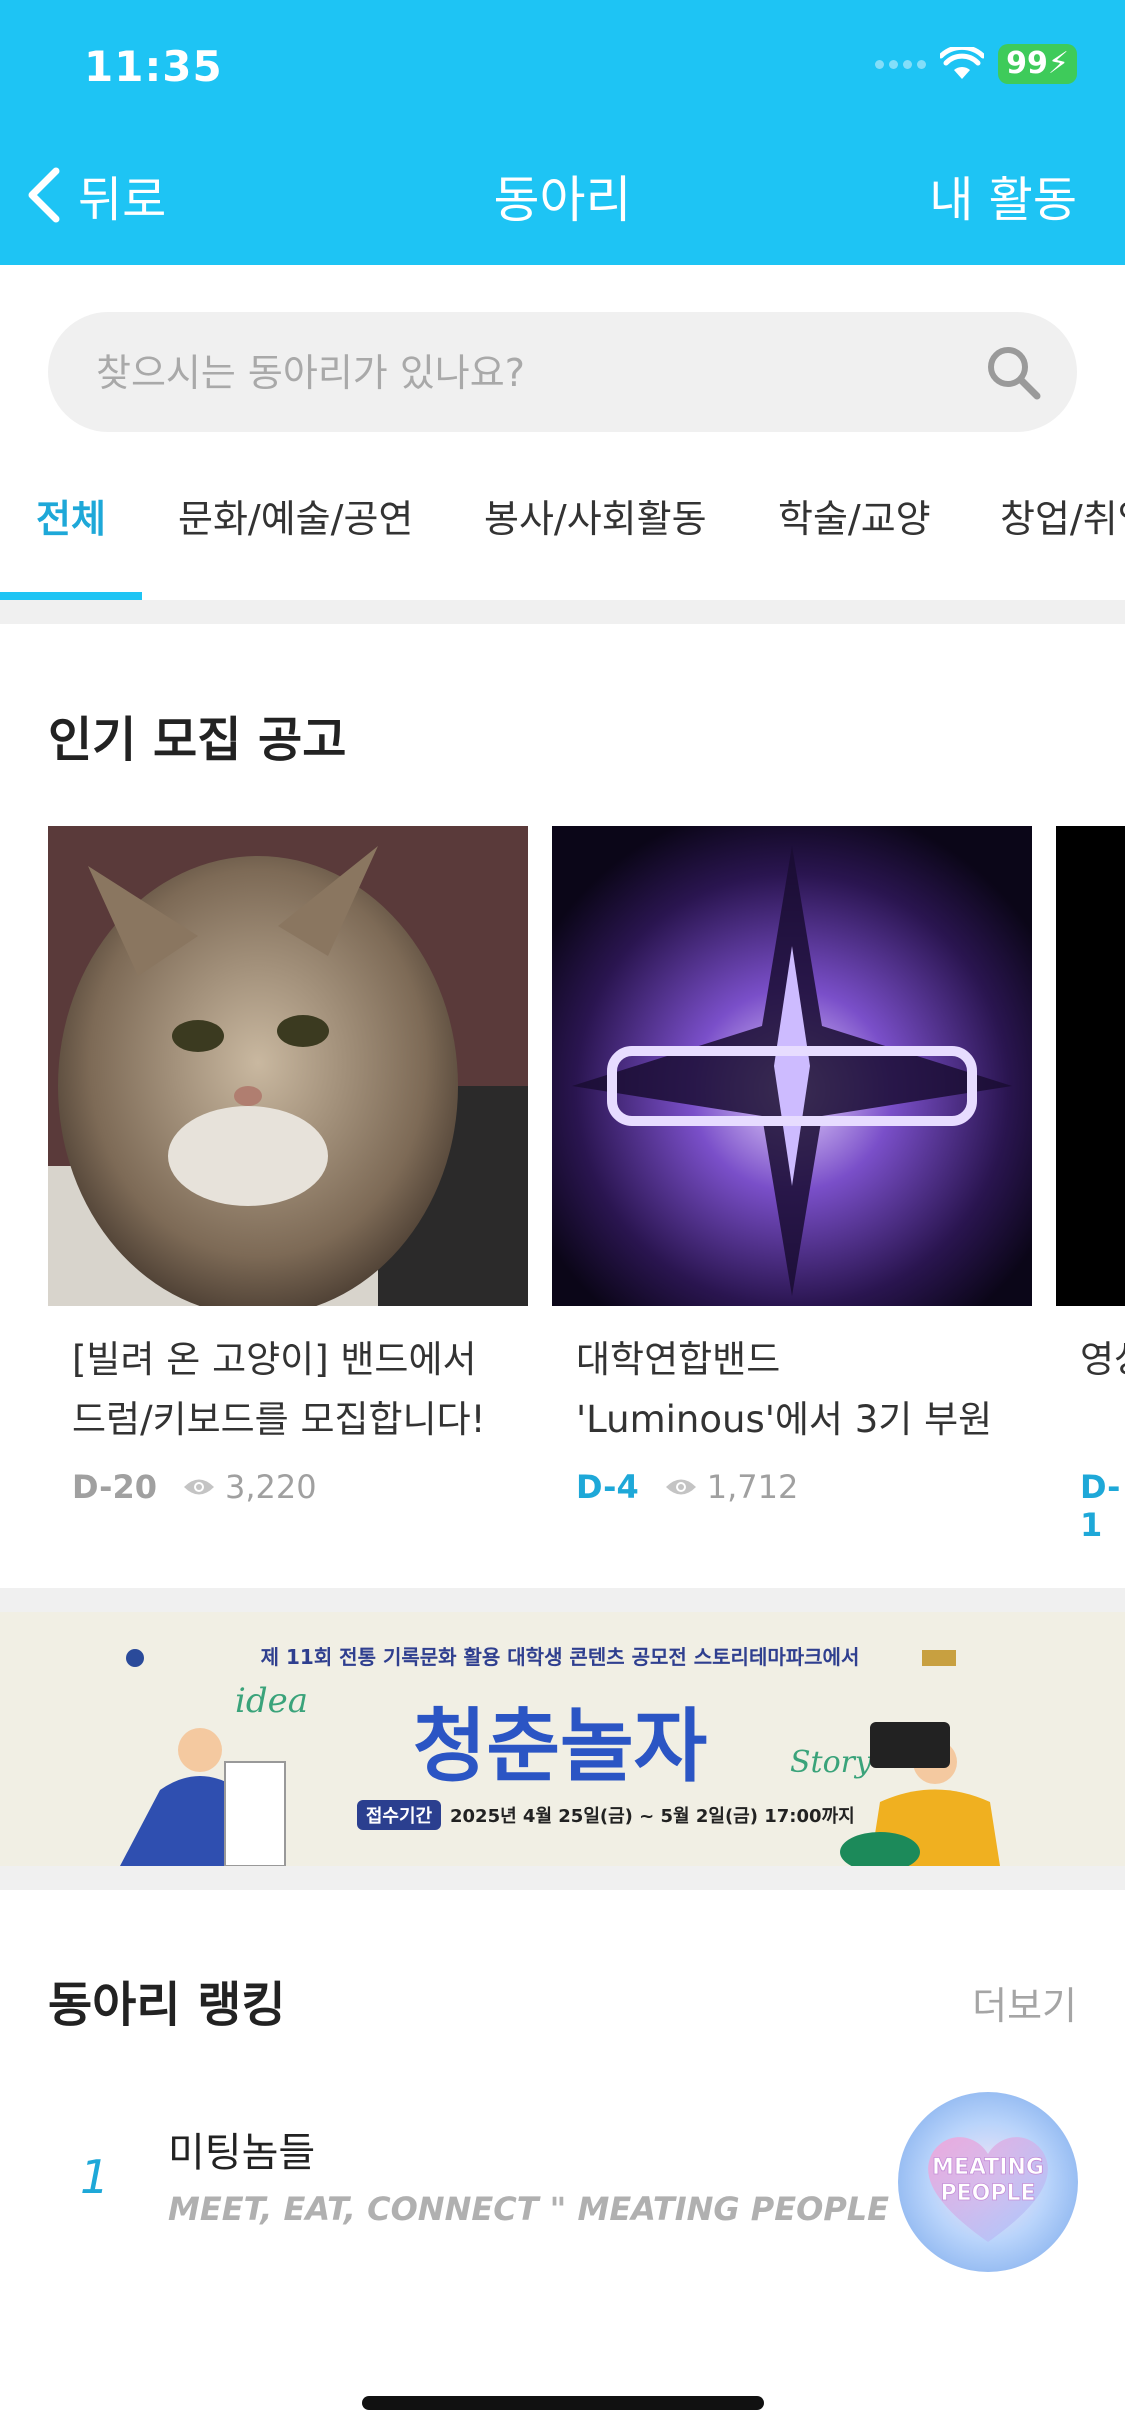 This screenshot has height=2436, width=1125. I want to click on more-button: 더보기, so click(1024, 2002).